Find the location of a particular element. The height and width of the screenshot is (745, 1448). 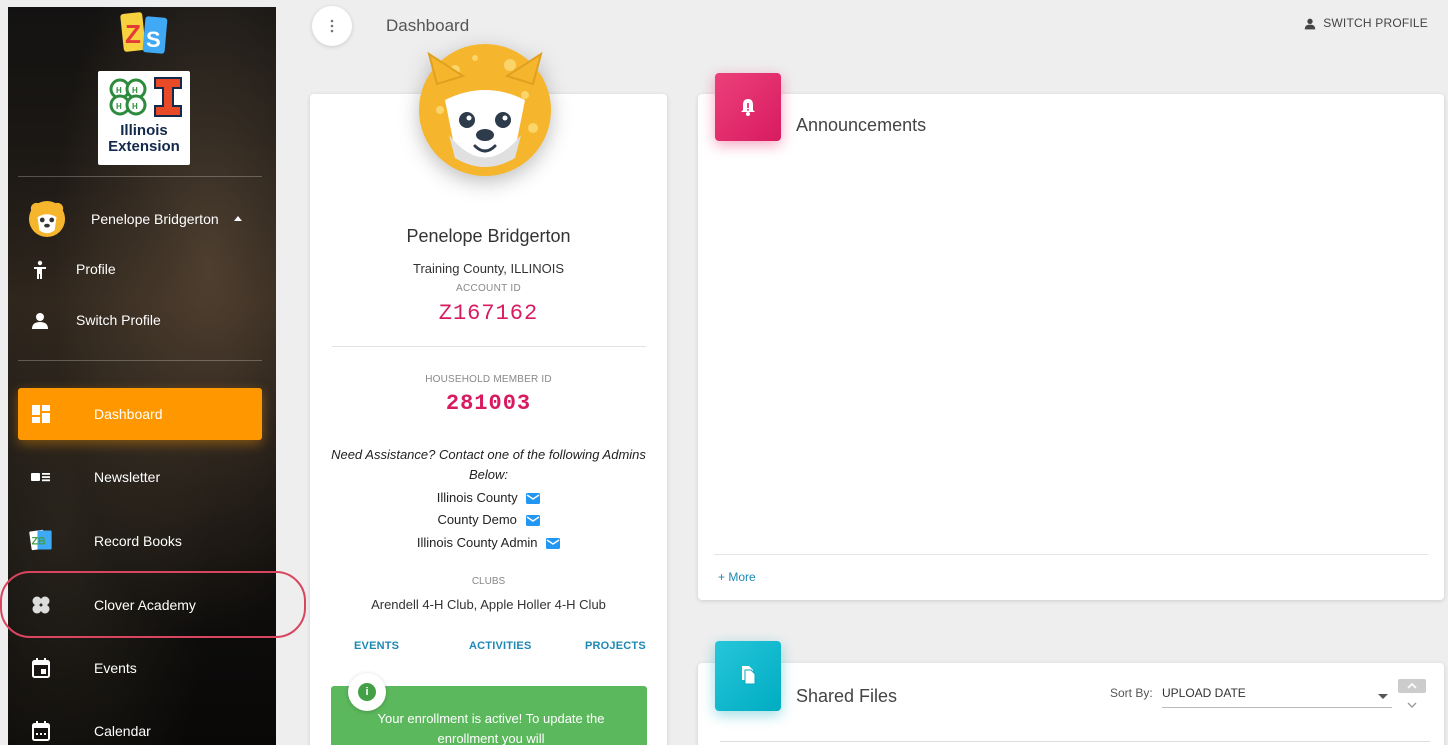

four-h-clover-icon: H H H H is located at coordinates (128, 97).